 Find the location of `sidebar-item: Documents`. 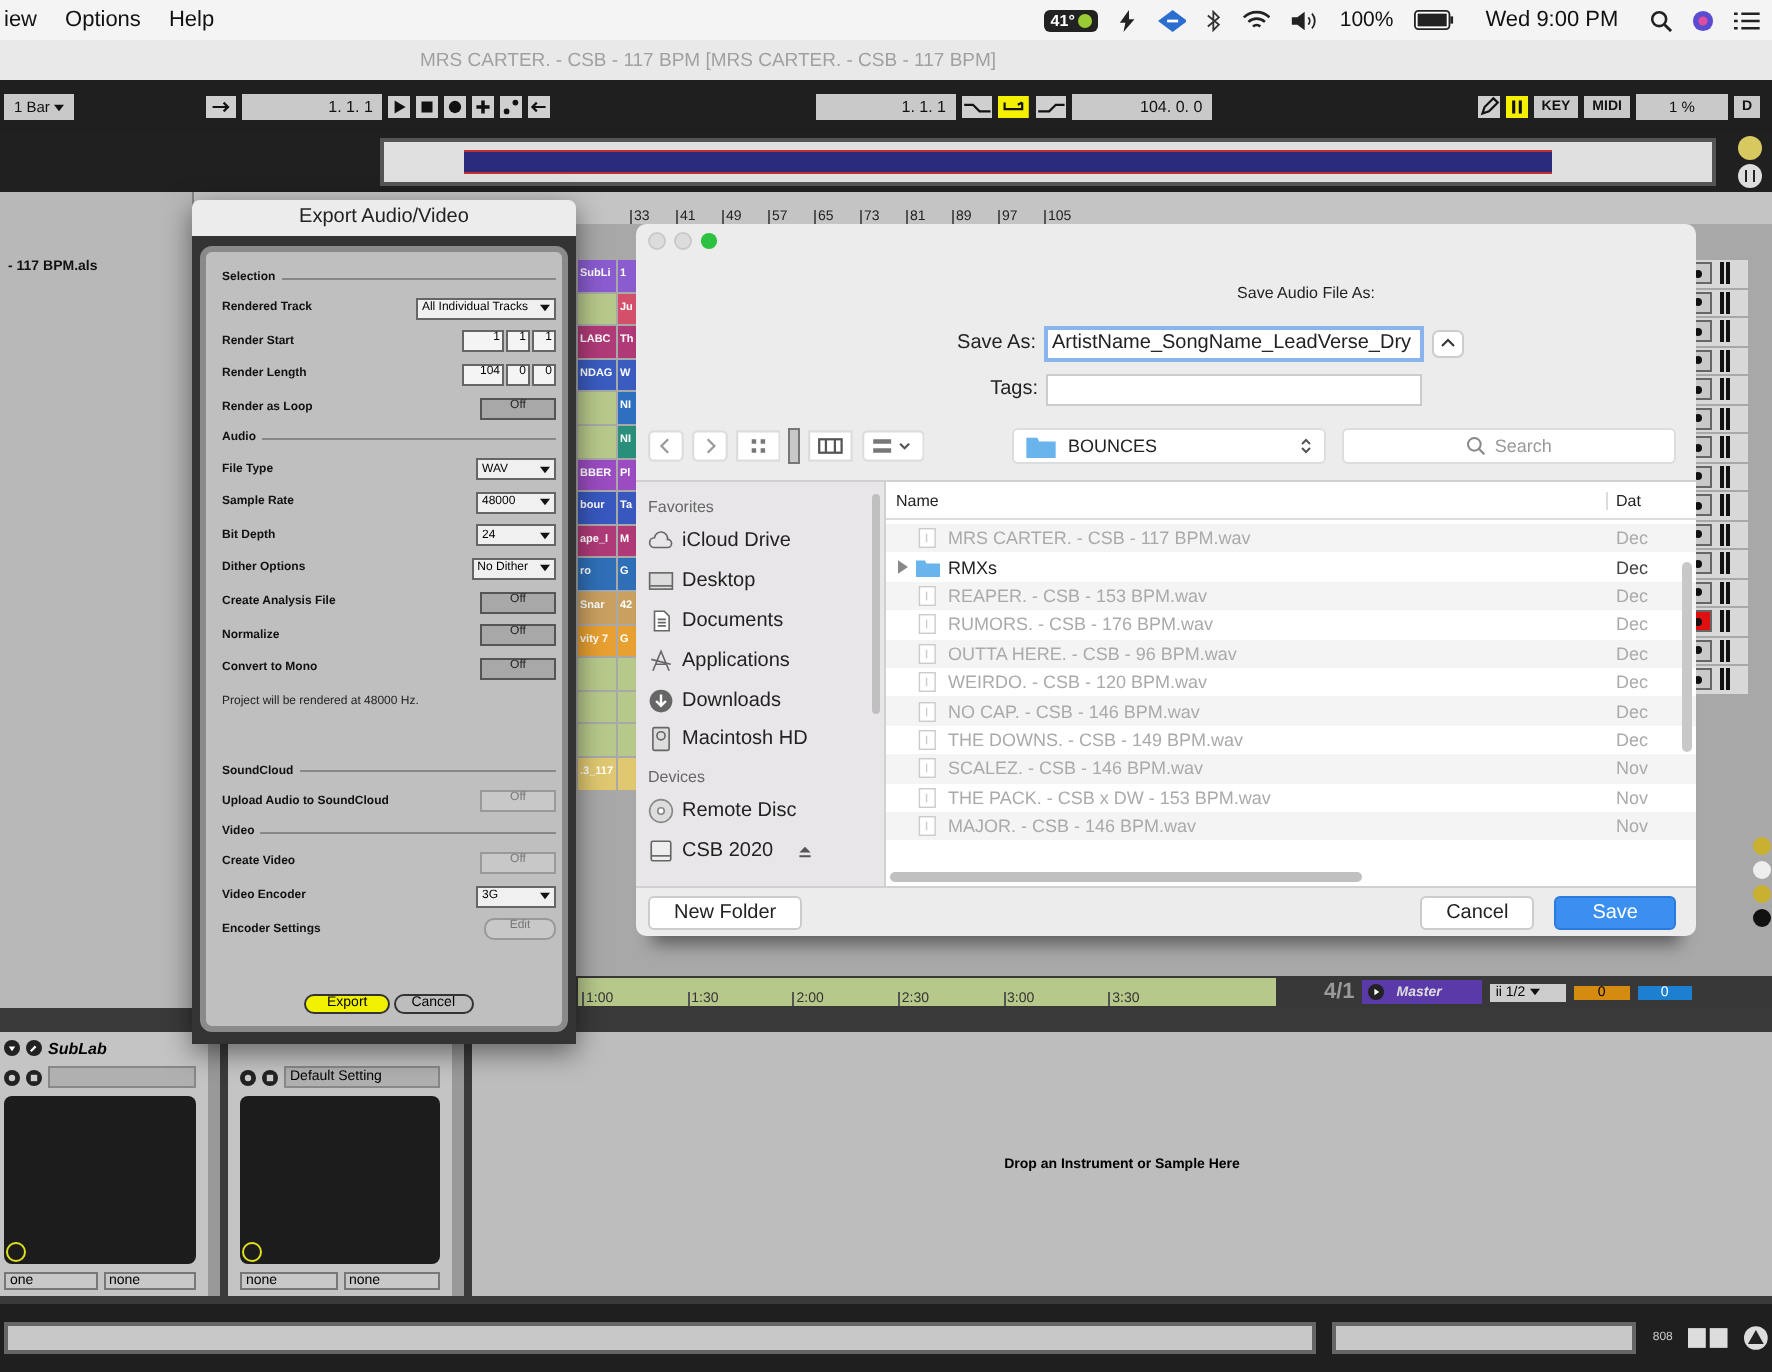

sidebar-item: Documents is located at coordinates (760, 621).